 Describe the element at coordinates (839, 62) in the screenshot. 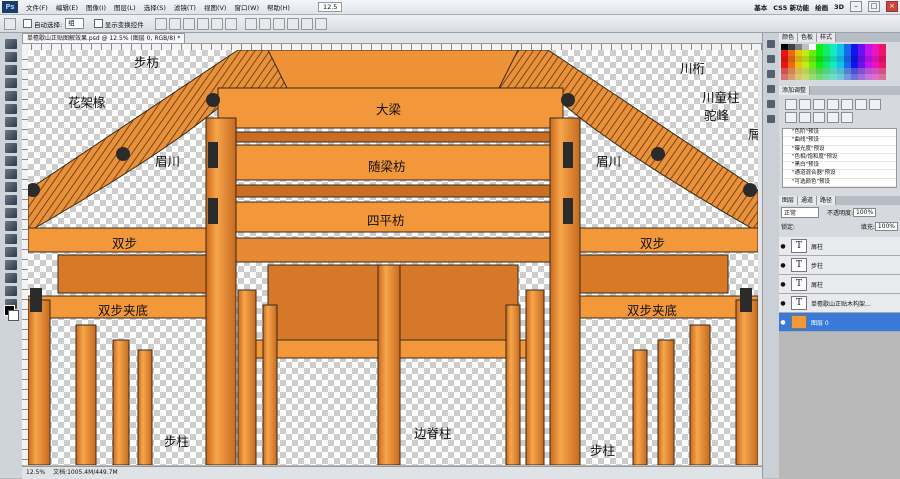

I see `swatch-grid` at that location.